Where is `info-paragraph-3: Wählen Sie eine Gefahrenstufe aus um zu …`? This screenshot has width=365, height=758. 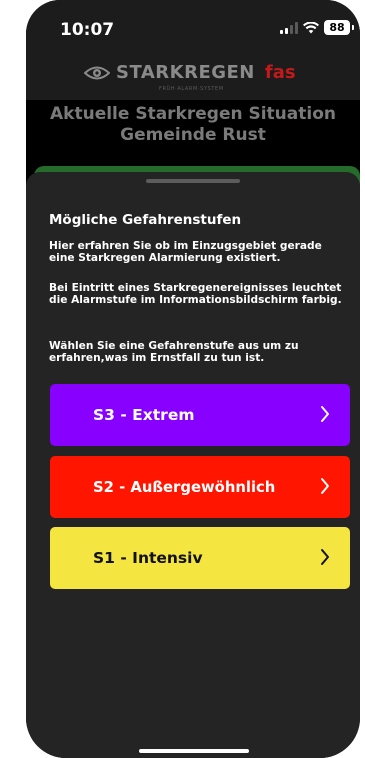
info-paragraph-3: Wählen Sie eine Gefahrenstufe aus um zu … is located at coordinates (174, 352).